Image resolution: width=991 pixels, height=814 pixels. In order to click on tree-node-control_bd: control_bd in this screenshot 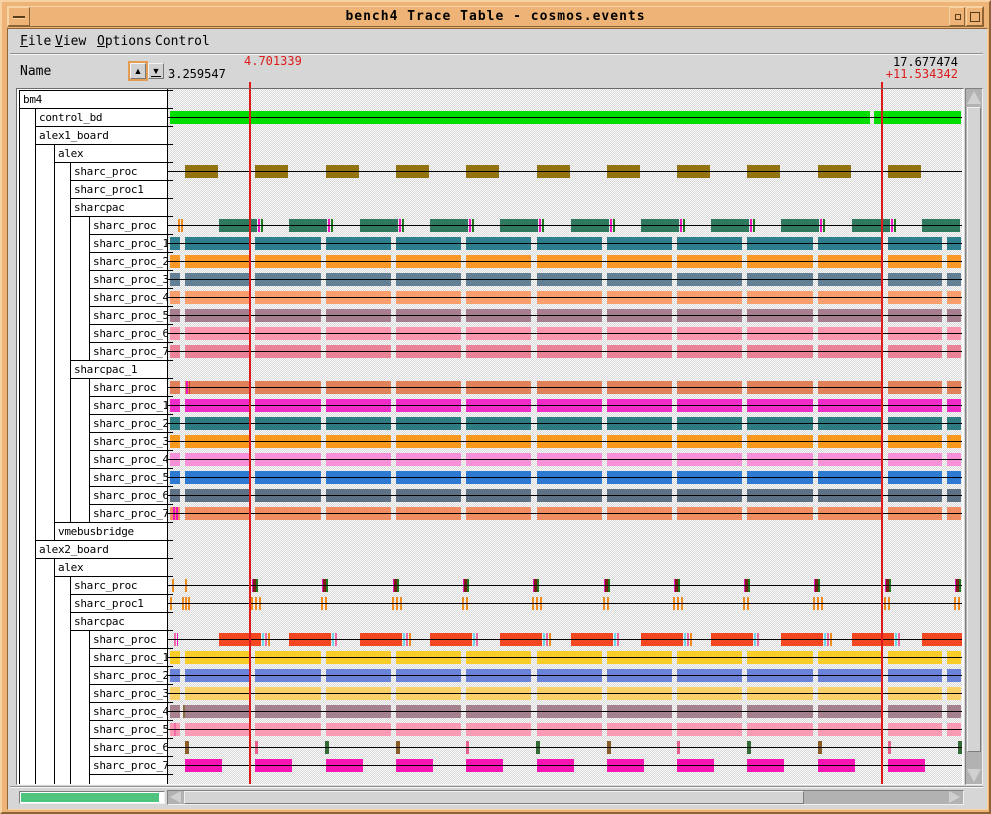, I will do `click(101, 117)`.